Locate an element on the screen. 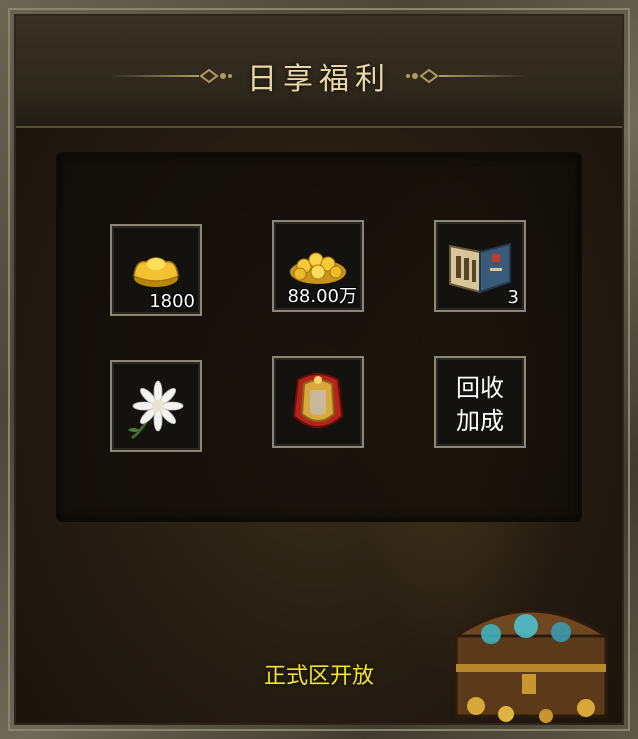  ornament-left-icon is located at coordinates (216, 76).